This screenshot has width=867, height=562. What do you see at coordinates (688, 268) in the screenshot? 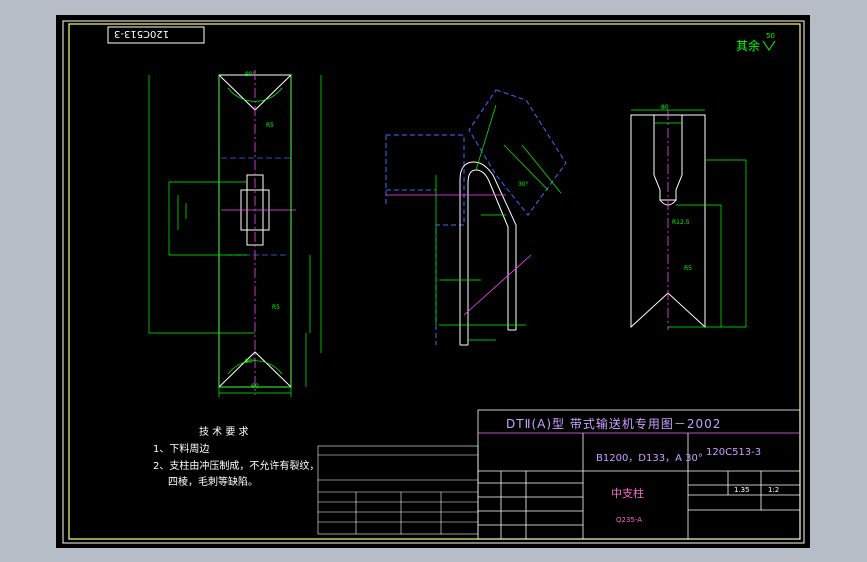
I see `r5-right-label: R5` at bounding box center [688, 268].